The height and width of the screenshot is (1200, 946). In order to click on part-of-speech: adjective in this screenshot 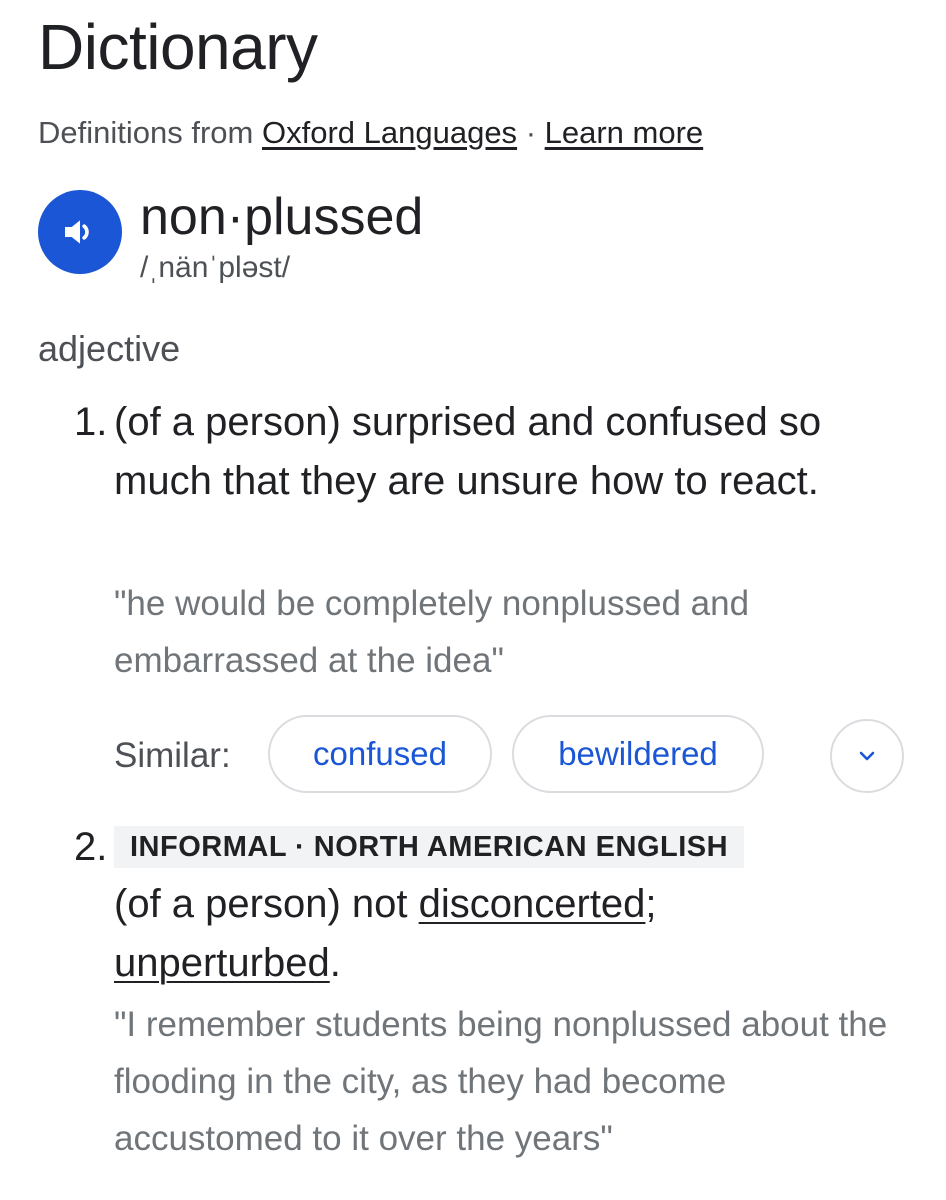, I will do `click(109, 348)`.